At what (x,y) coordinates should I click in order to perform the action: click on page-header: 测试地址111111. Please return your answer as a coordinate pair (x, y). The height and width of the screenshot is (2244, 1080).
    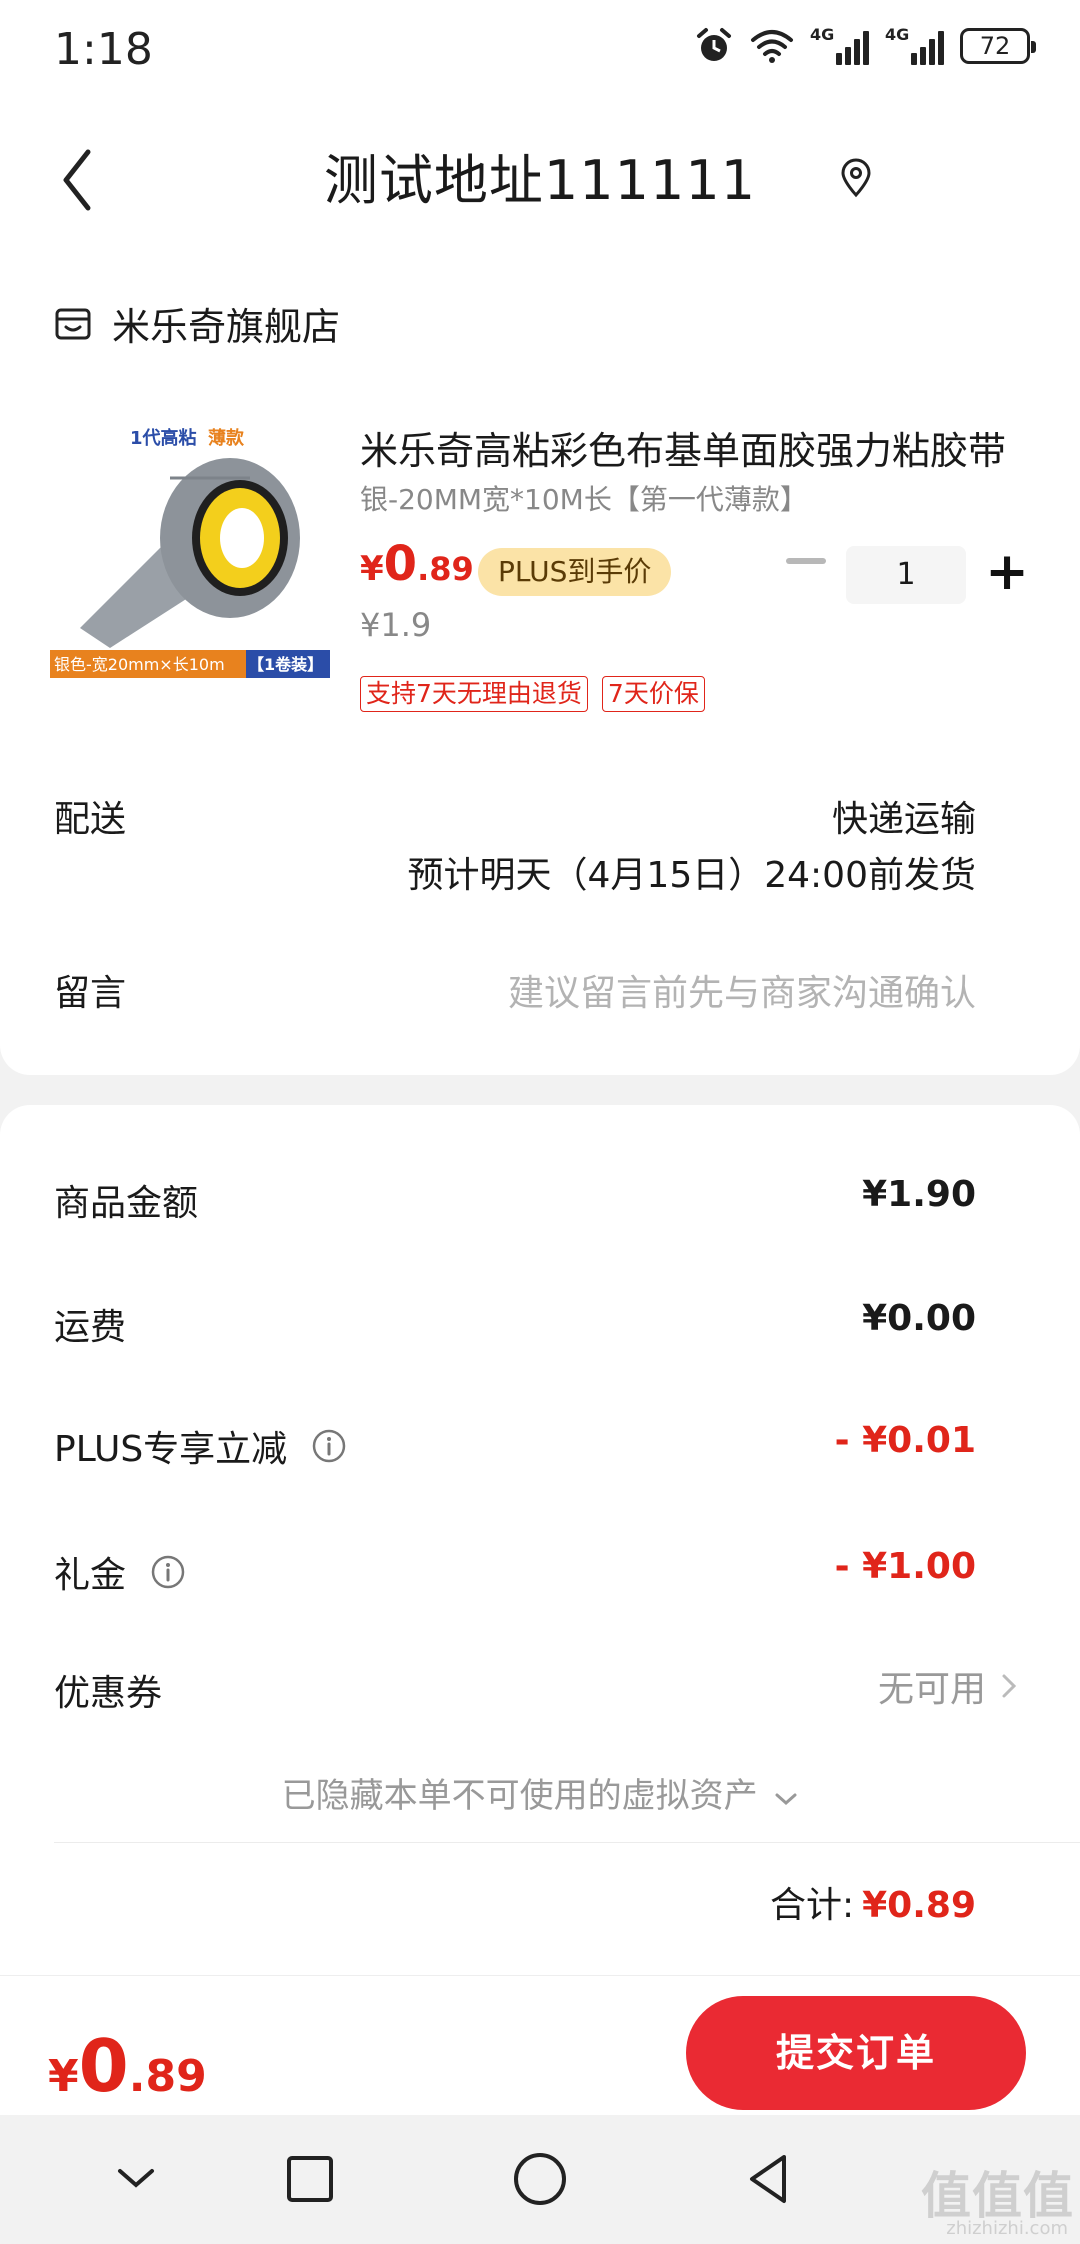
    Looking at the image, I should click on (540, 185).